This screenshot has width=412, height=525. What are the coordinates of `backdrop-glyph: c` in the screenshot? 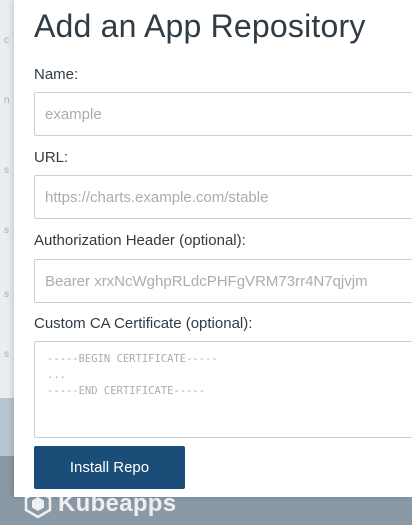 It's located at (6, 40).